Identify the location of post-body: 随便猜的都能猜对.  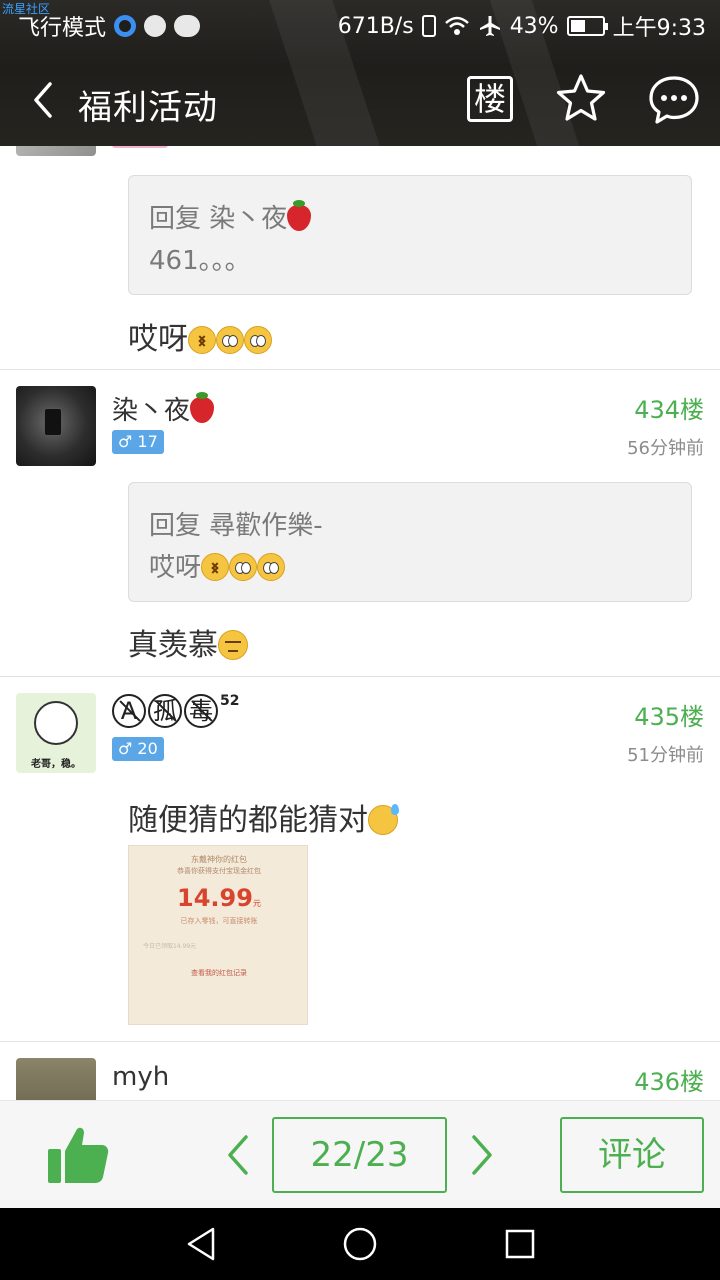
(263, 817).